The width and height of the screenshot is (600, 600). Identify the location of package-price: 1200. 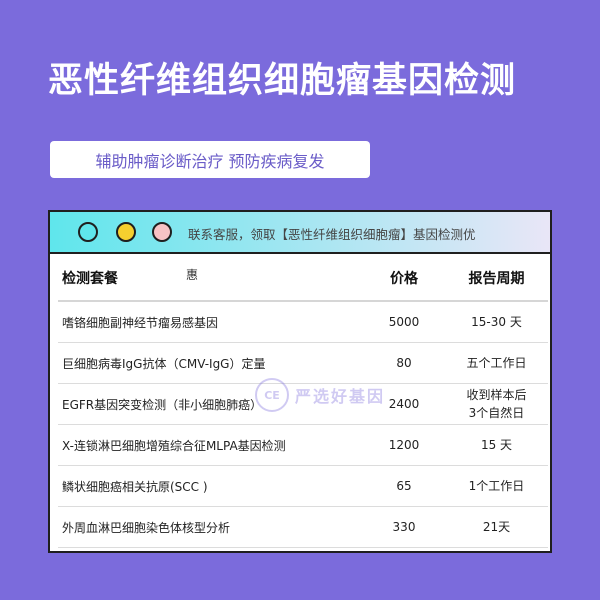
(404, 445).